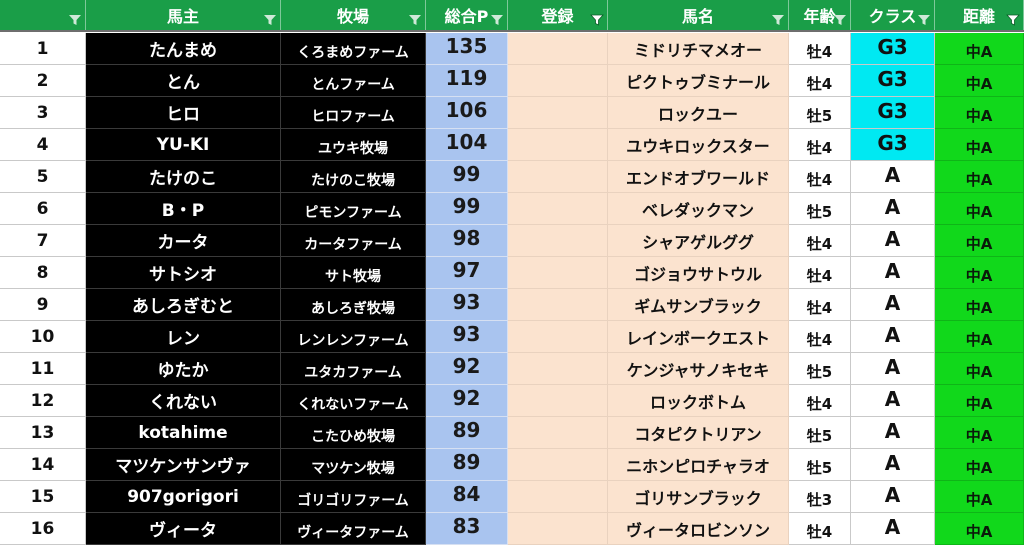  I want to click on cell-no: 12, so click(43, 401).